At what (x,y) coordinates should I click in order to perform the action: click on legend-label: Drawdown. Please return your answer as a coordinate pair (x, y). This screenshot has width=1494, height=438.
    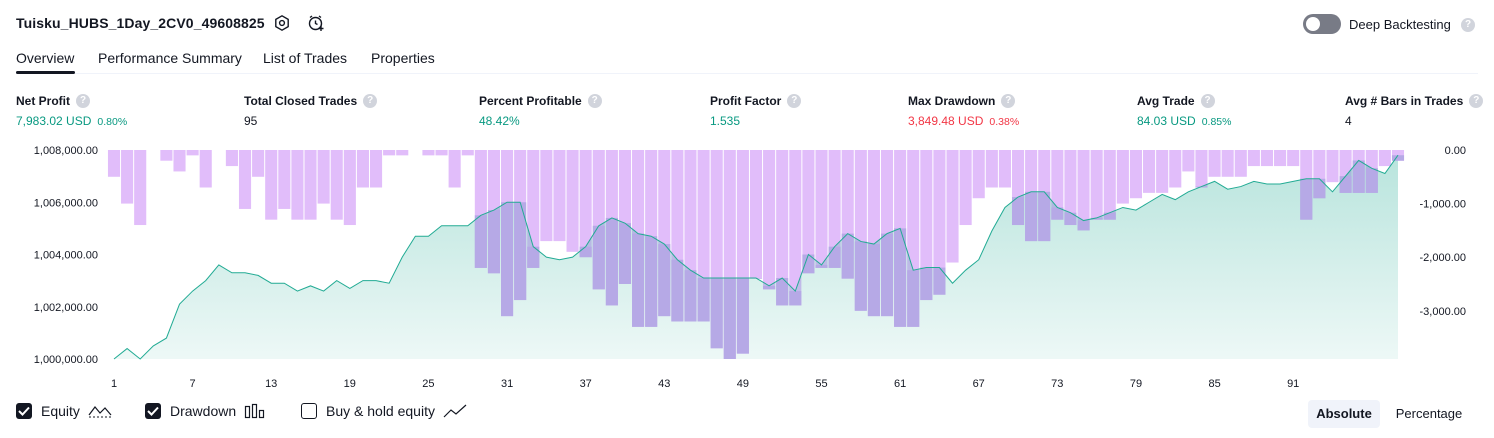
    Looking at the image, I should click on (203, 411).